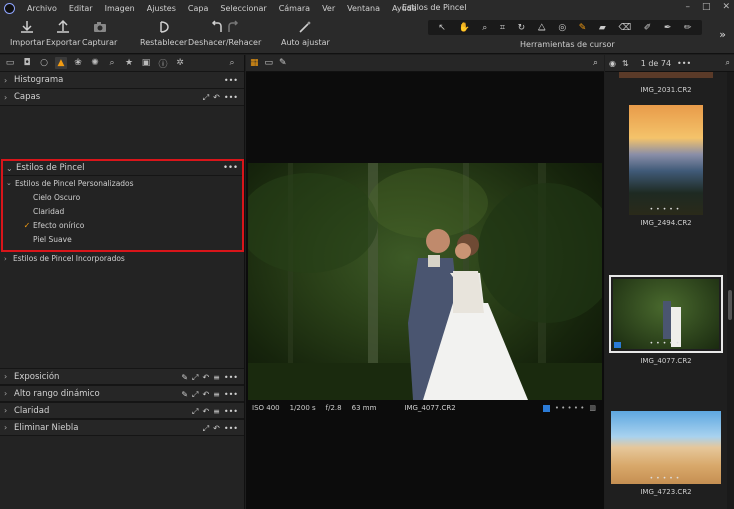  I want to click on thumbnail-cell: ••••• IMG_4723.CR2, so click(666, 453).